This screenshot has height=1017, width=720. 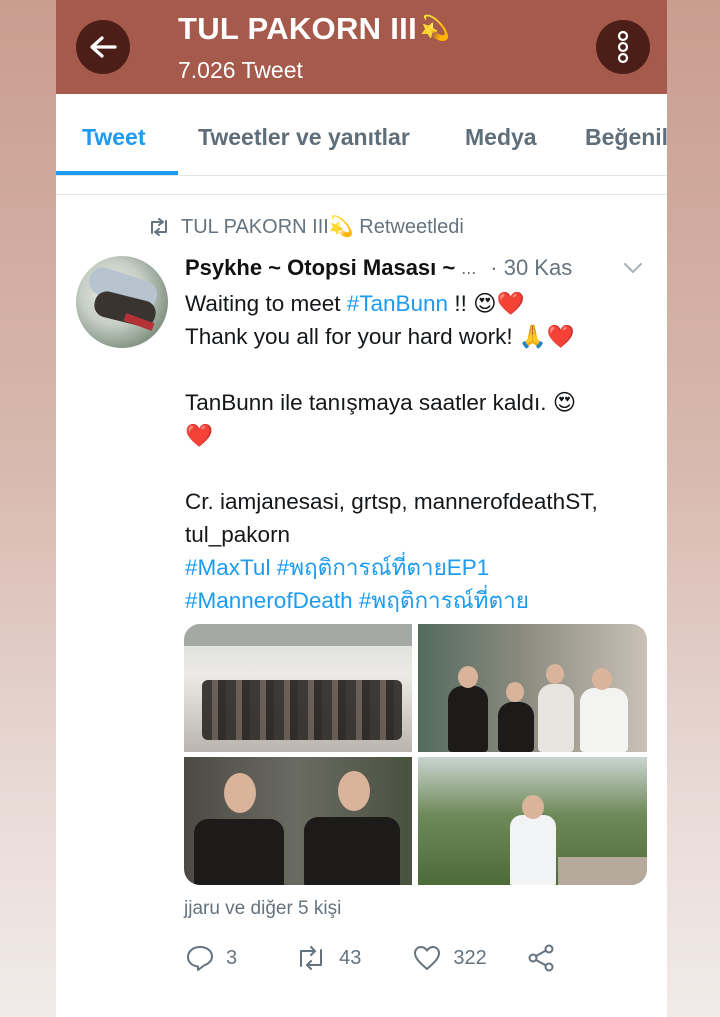 I want to click on tab-media: Medya, so click(x=501, y=122).